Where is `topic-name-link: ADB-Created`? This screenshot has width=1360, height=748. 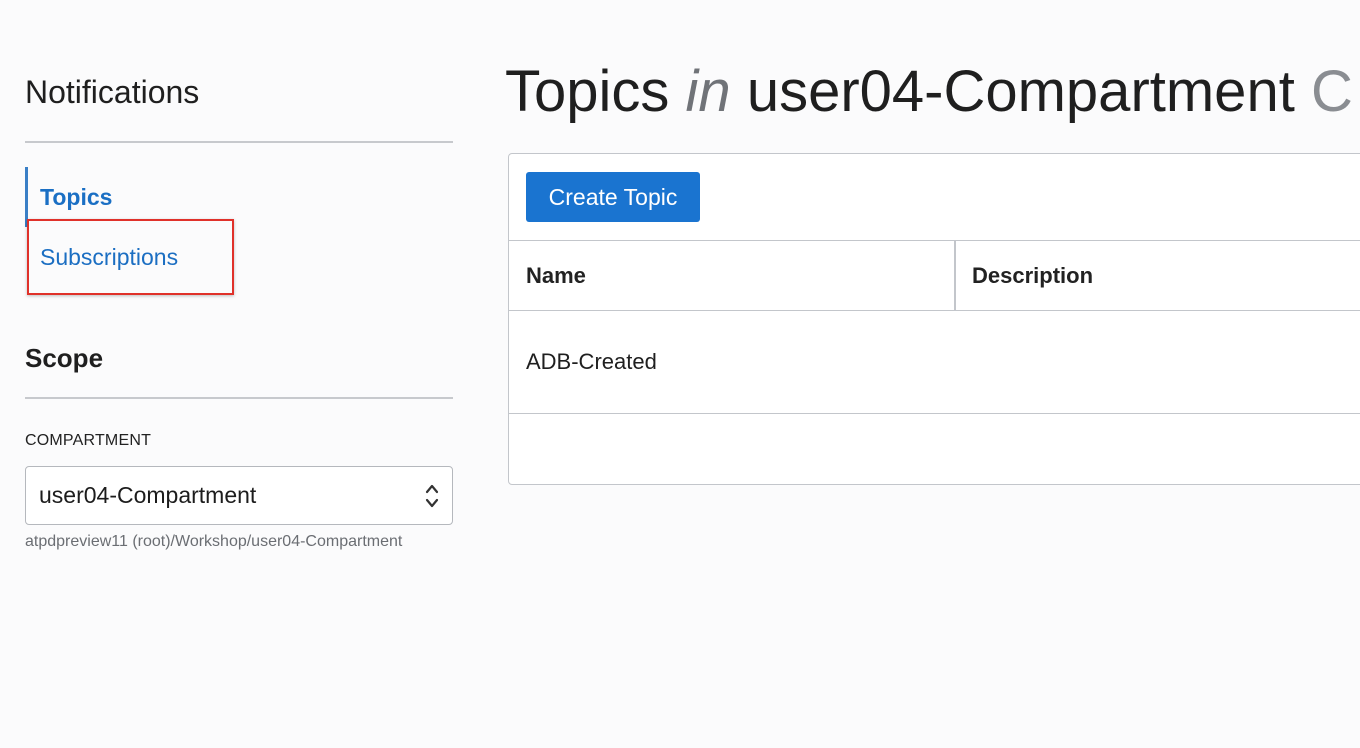
topic-name-link: ADB-Created is located at coordinates (591, 362).